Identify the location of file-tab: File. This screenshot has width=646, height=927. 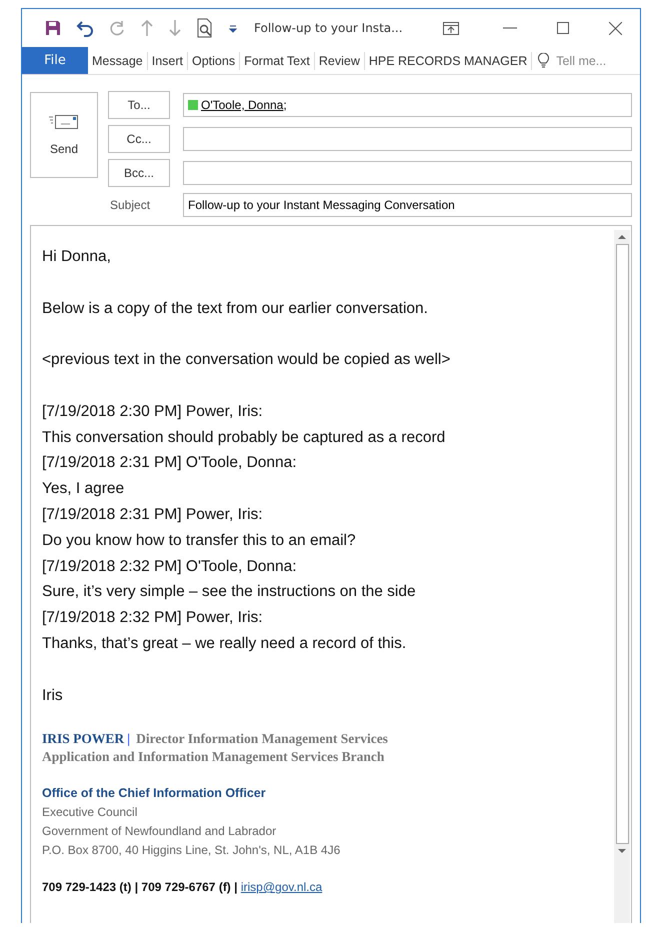
(55, 60).